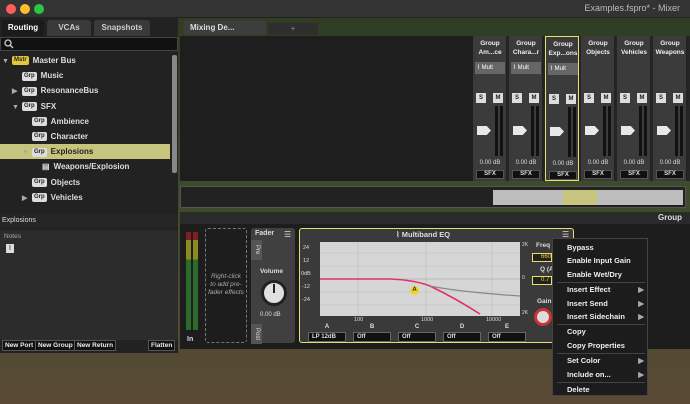  Describe the element at coordinates (601, 274) in the screenshot. I see `menu-item-enable-wet-dry: Enable Wet/Dry` at that location.